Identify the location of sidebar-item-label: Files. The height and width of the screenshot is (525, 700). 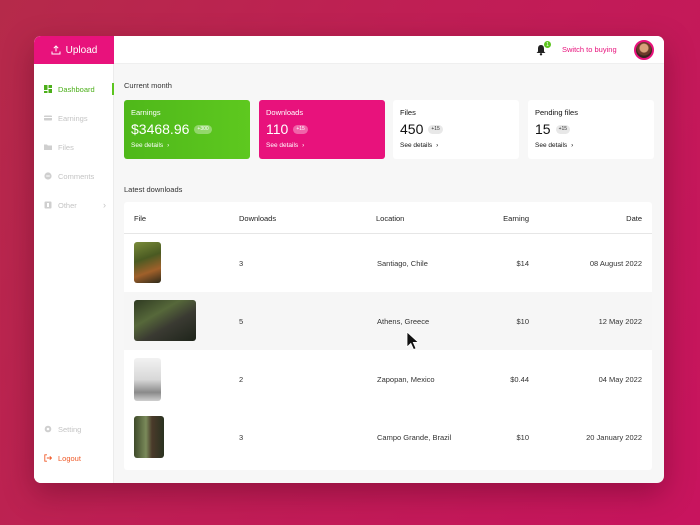
(66, 147).